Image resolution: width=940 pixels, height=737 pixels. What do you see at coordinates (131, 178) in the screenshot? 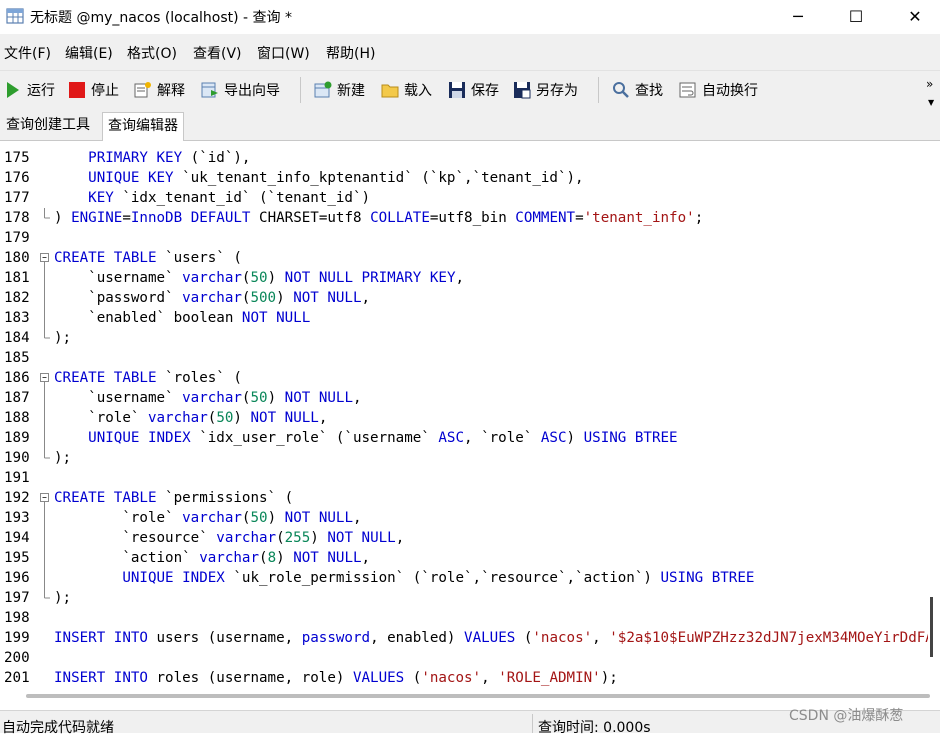
I see `sql-keyword: UNIQUE KEY` at bounding box center [131, 178].